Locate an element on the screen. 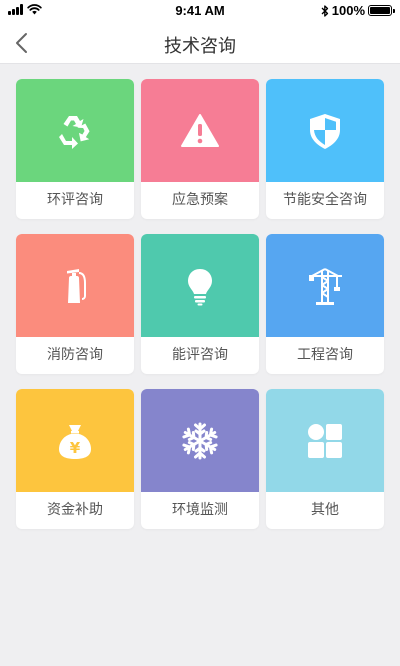  card-label: 节能安全咨询 is located at coordinates (325, 200).